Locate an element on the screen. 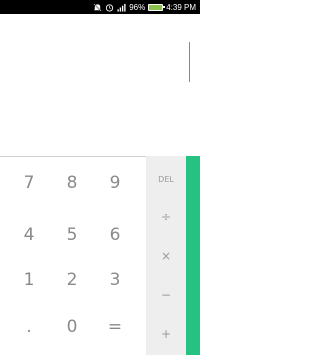 This screenshot has height=355, width=320. delete-button: DEL is located at coordinates (166, 179).